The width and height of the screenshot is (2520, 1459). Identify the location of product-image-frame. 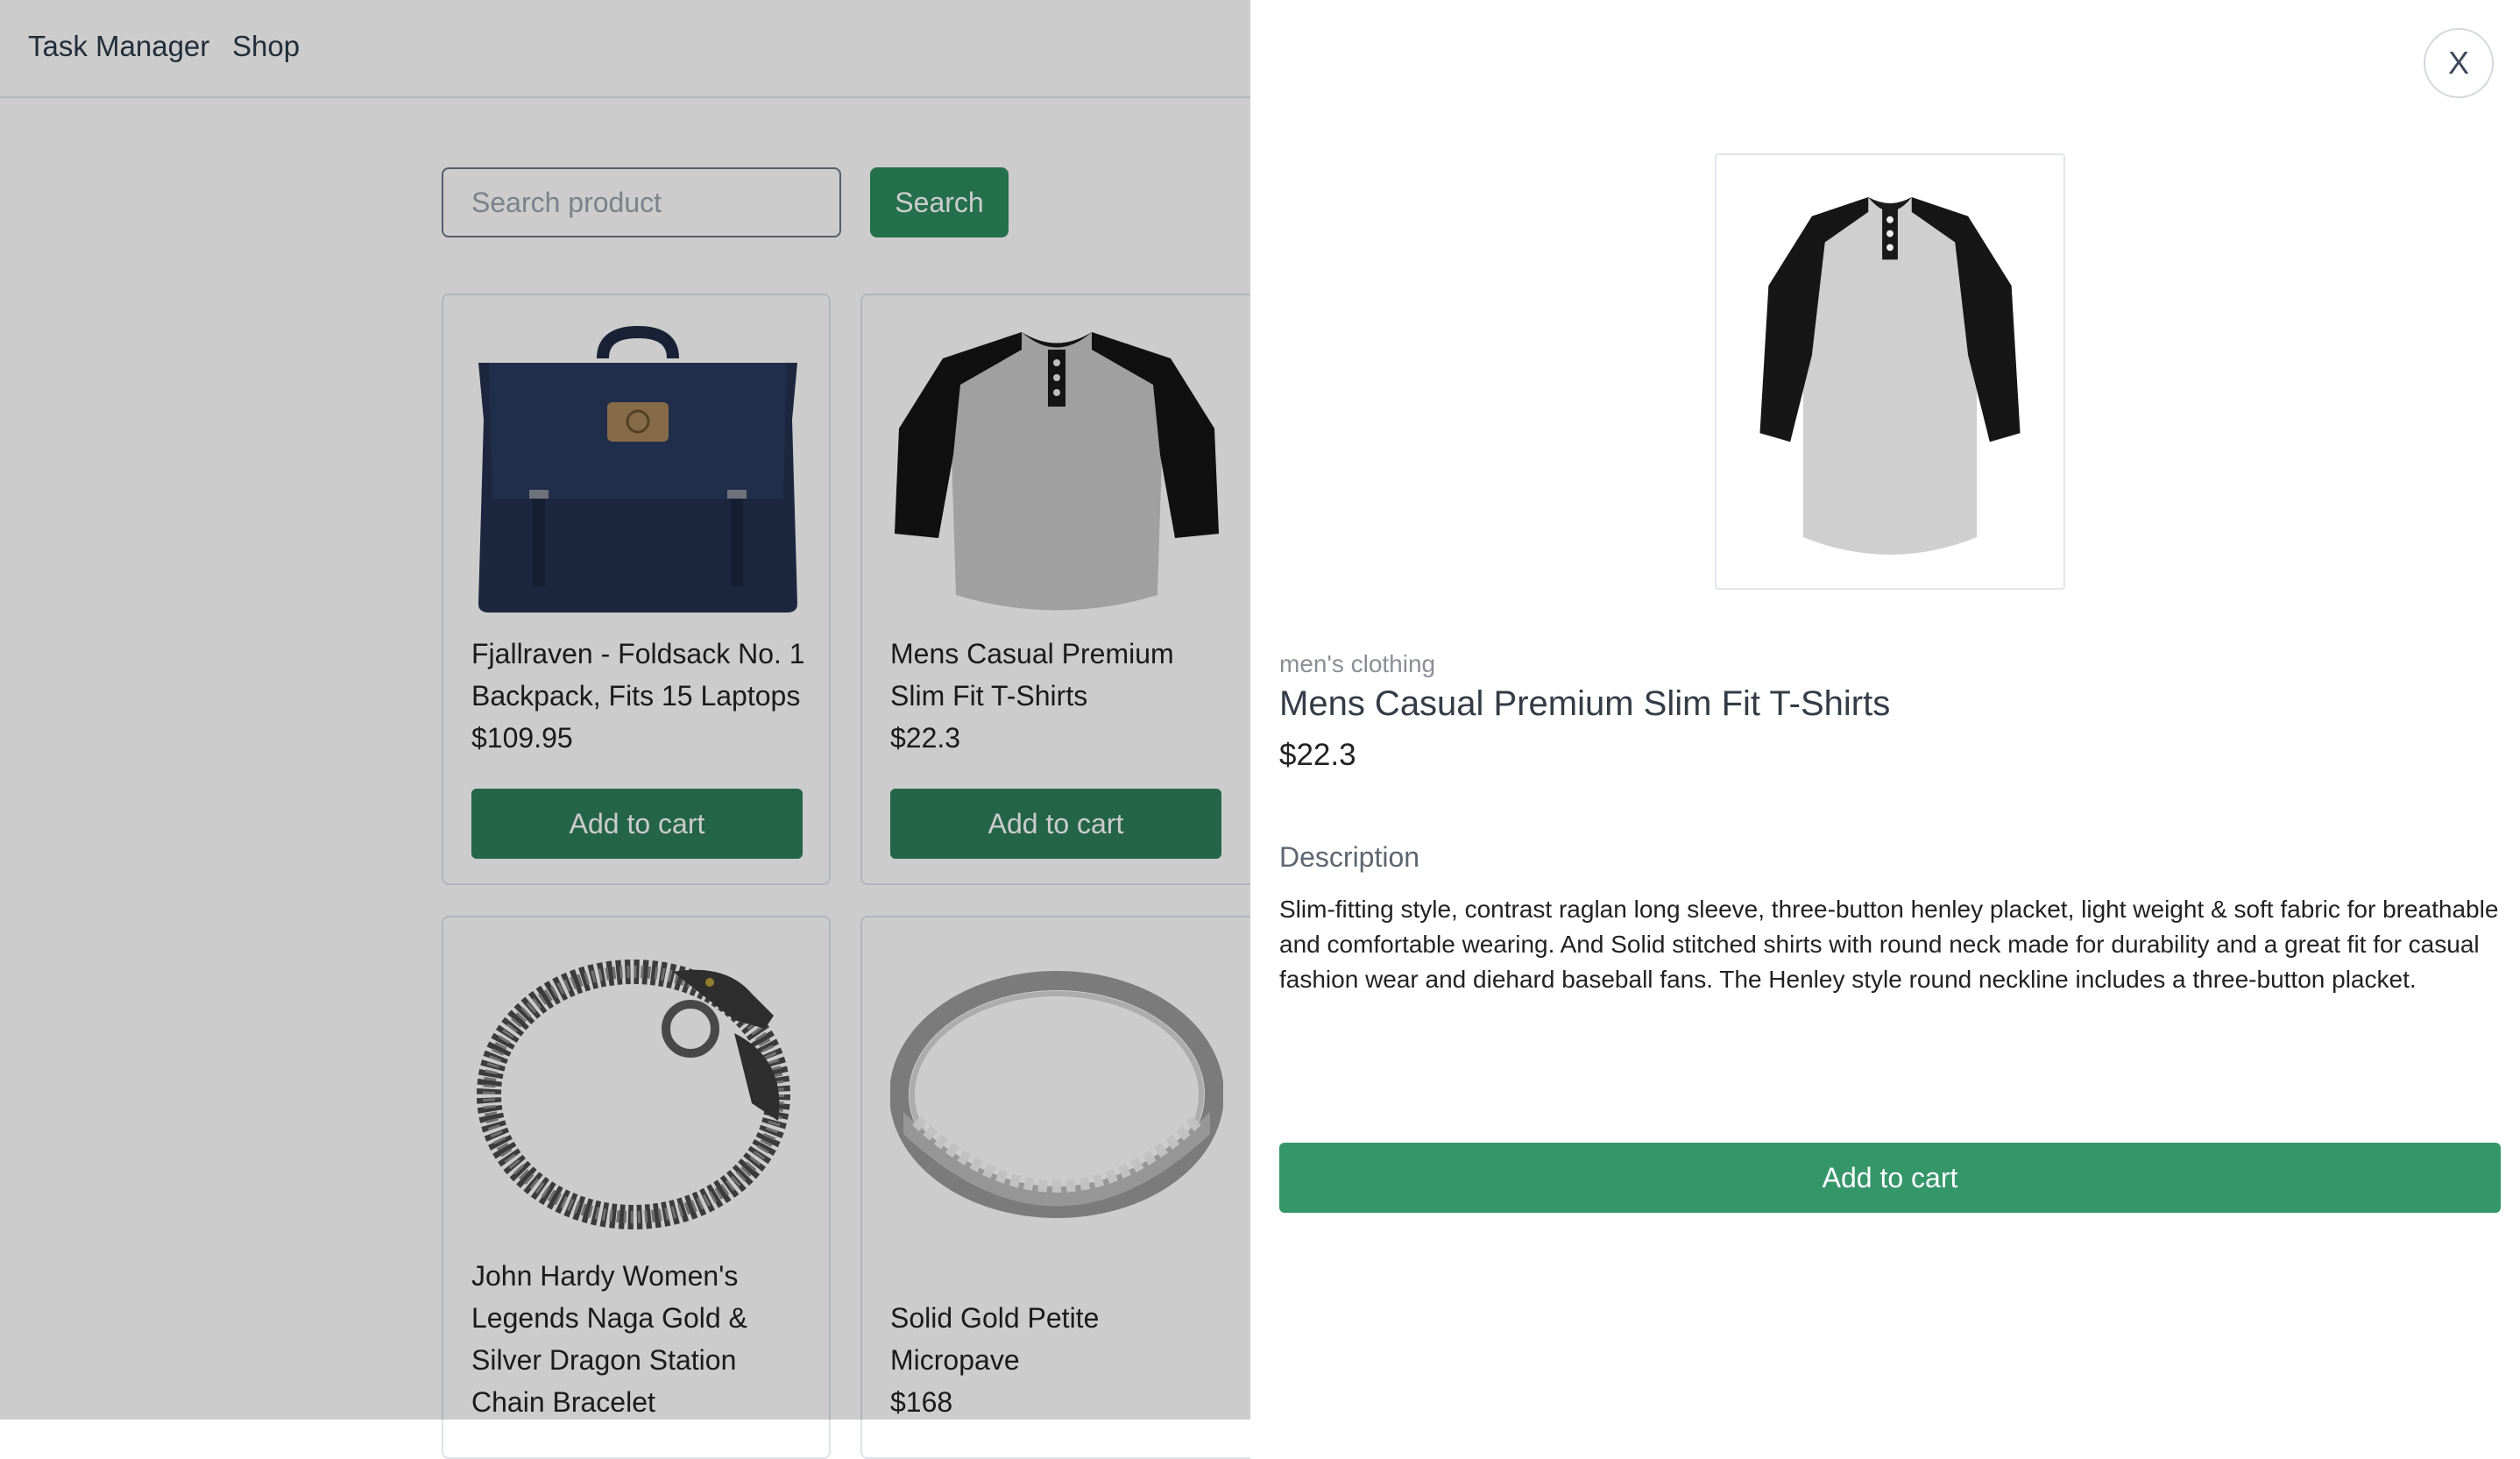
(1890, 371).